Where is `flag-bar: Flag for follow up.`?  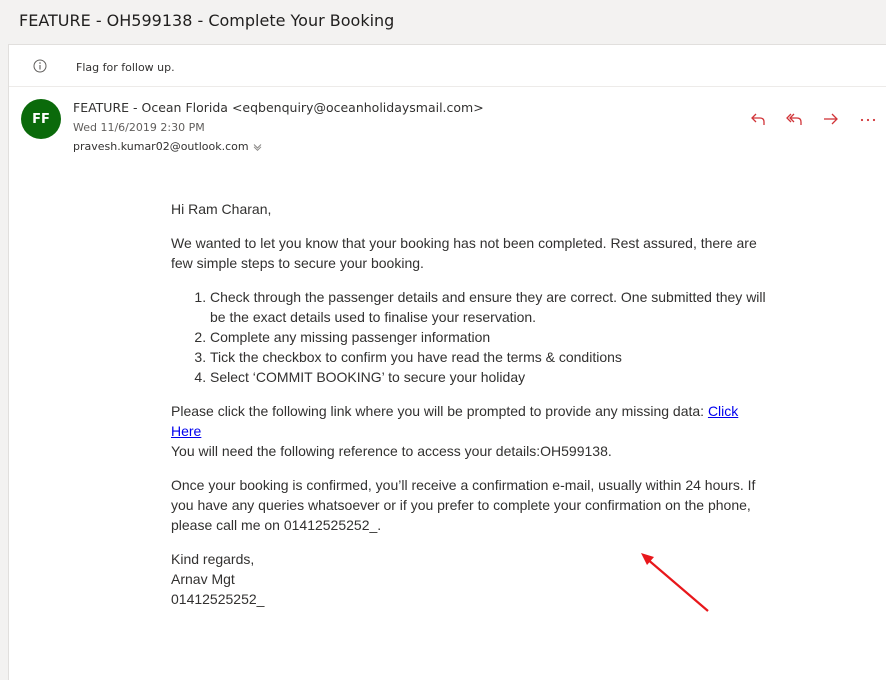
flag-bar: Flag for follow up. is located at coordinates (447, 66).